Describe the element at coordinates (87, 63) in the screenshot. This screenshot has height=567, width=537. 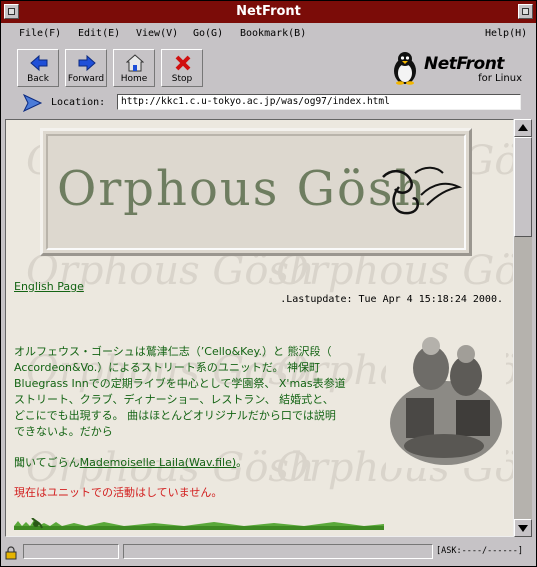
I see `forward-arrow-icon` at that location.